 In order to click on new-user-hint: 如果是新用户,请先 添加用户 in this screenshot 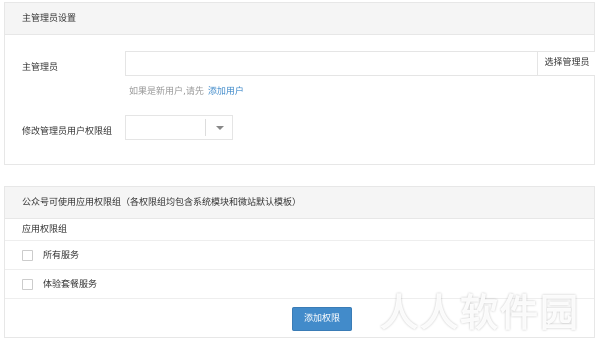, I will do `click(186, 90)`.